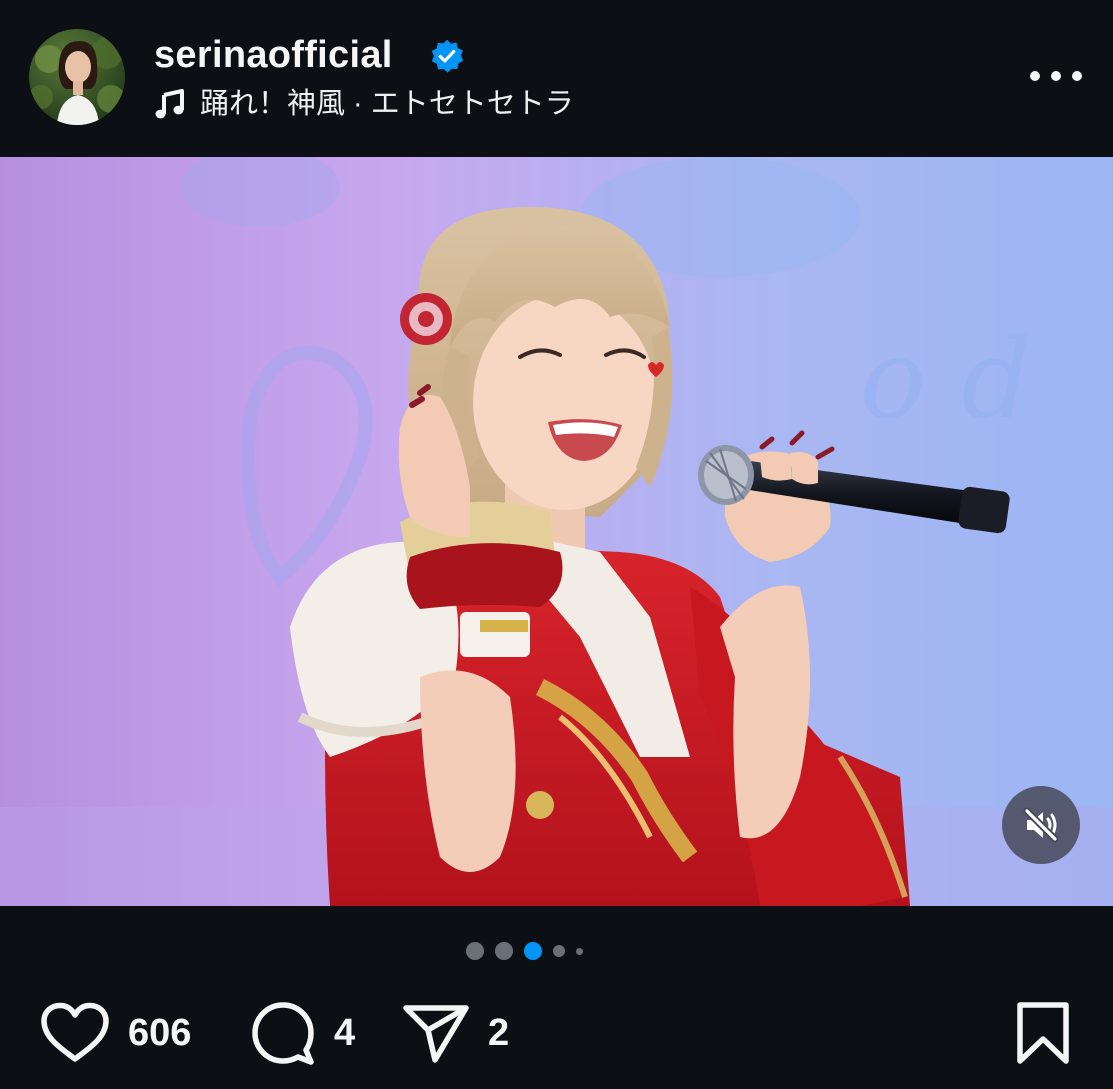  What do you see at coordinates (273, 55) in the screenshot?
I see `username: serinaofficial` at bounding box center [273, 55].